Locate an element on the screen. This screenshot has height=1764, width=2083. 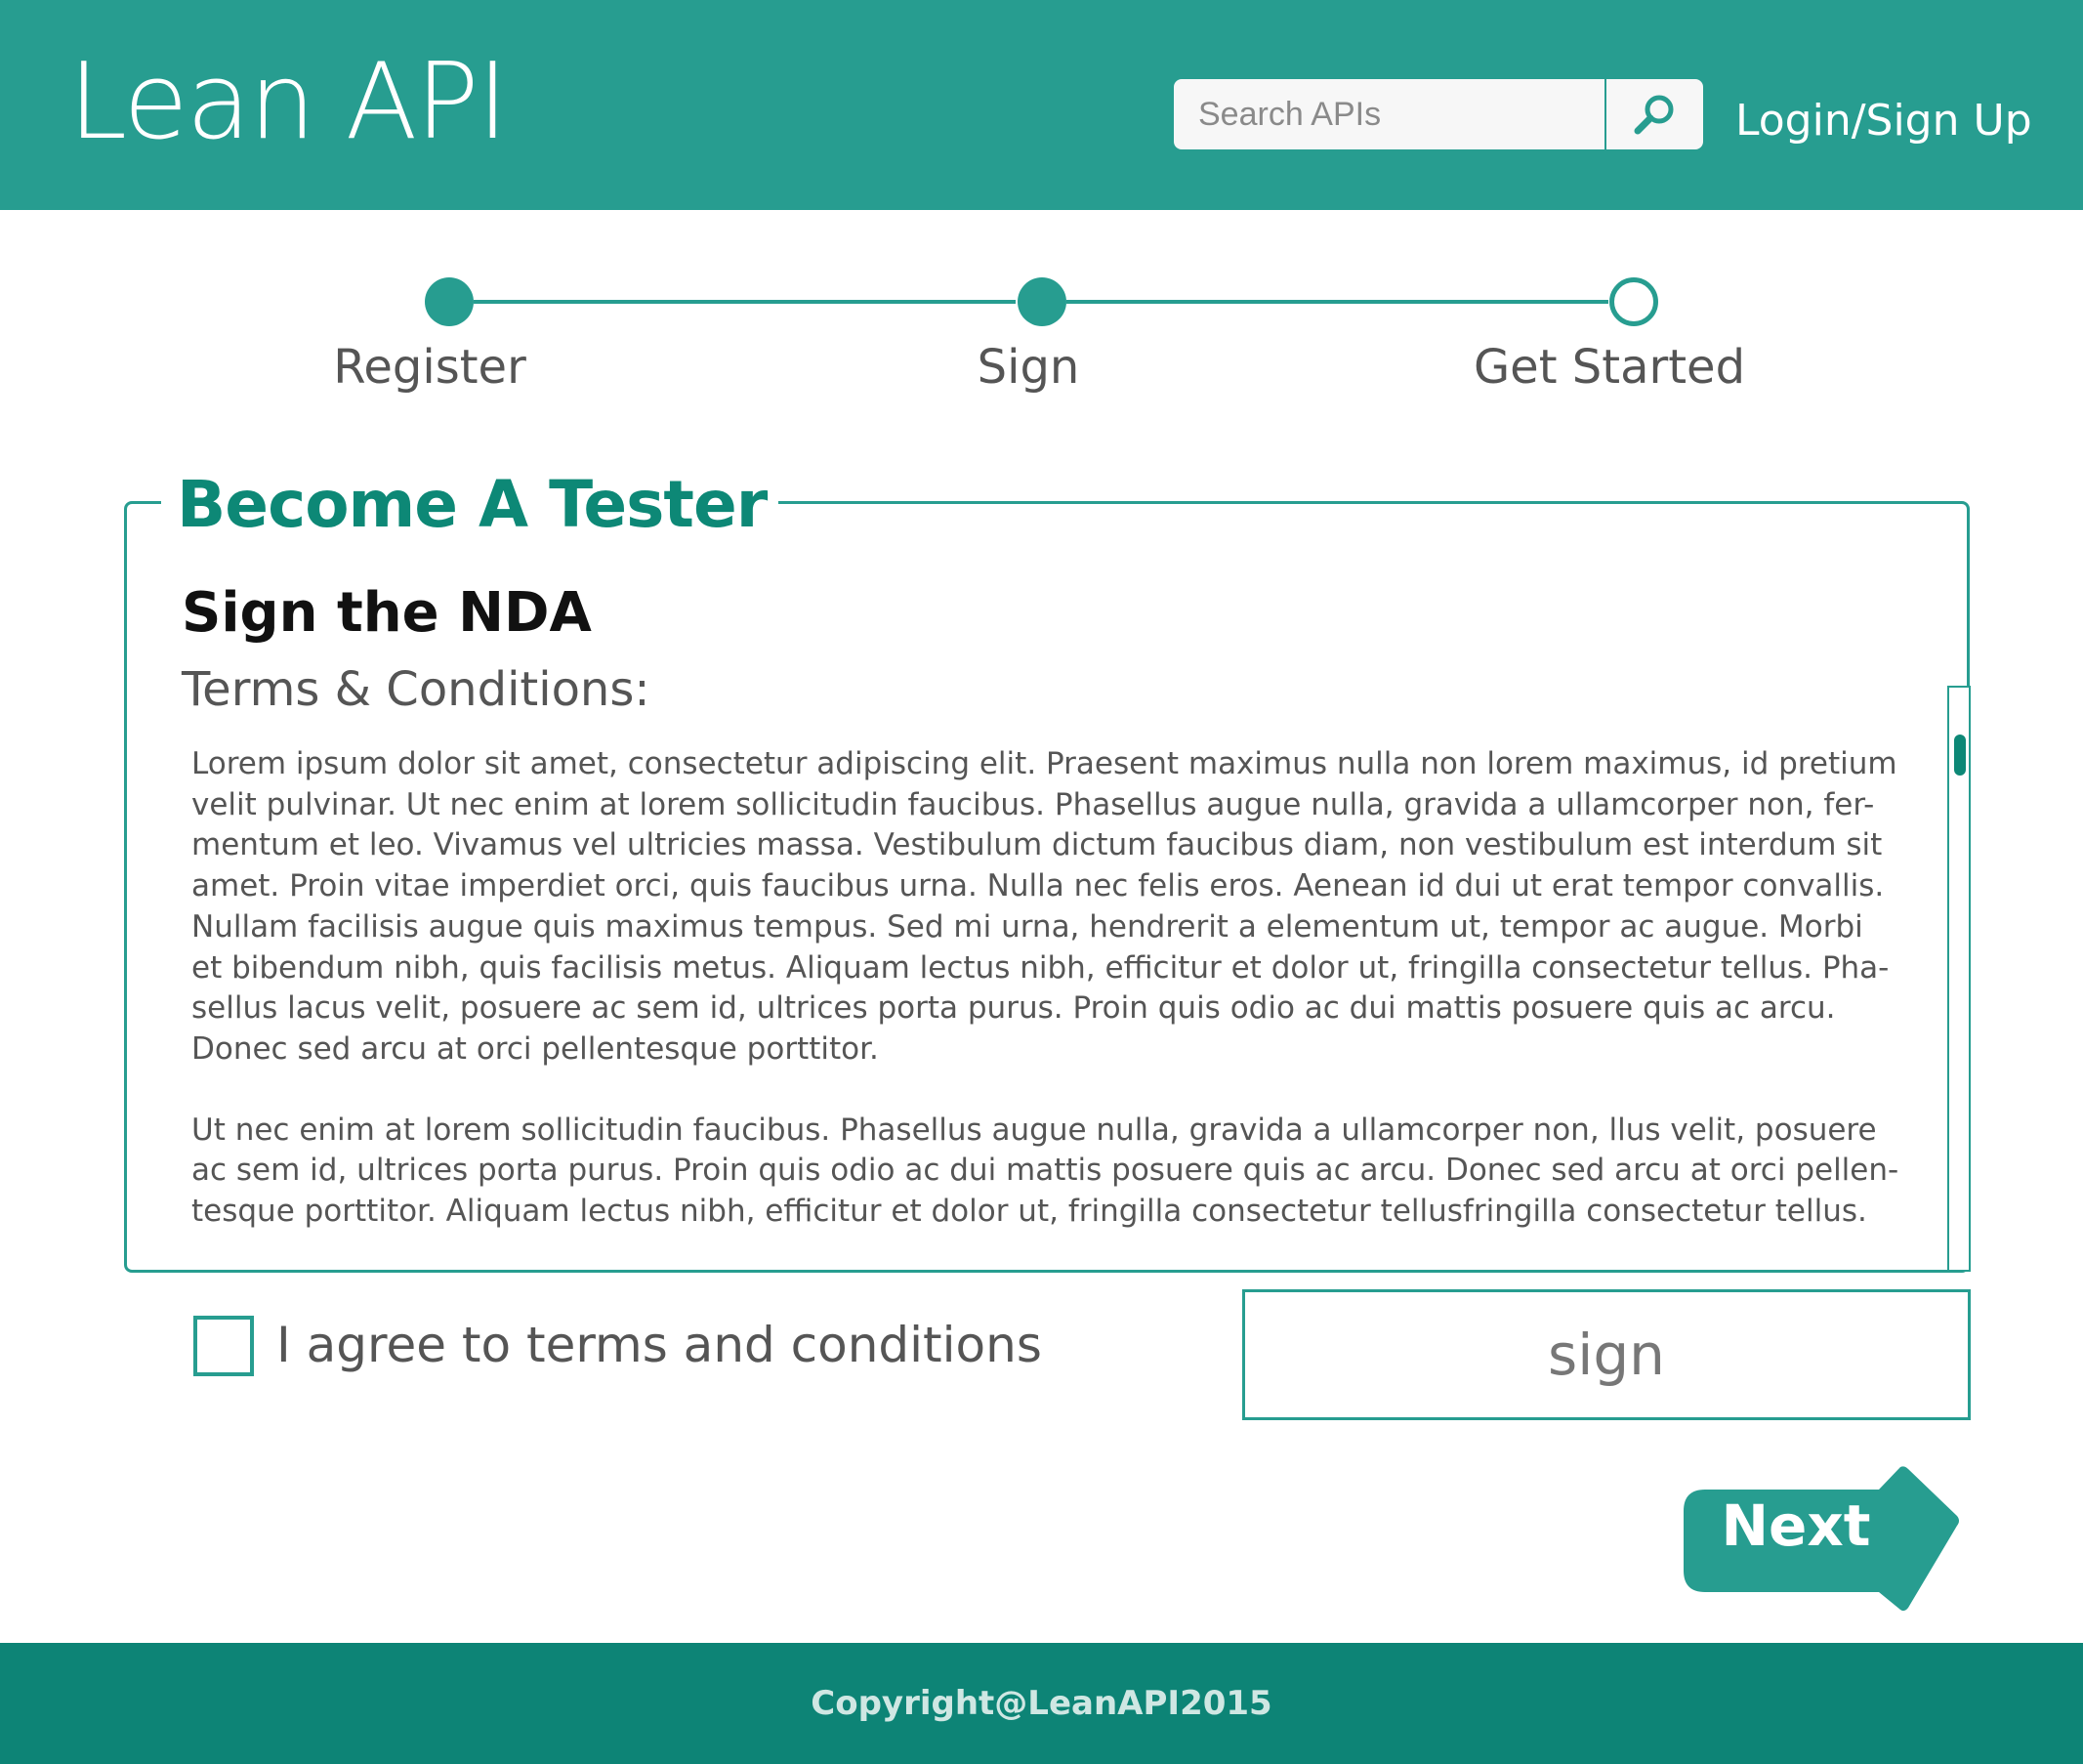
brand-logo: Lean API is located at coordinates (288, 102).